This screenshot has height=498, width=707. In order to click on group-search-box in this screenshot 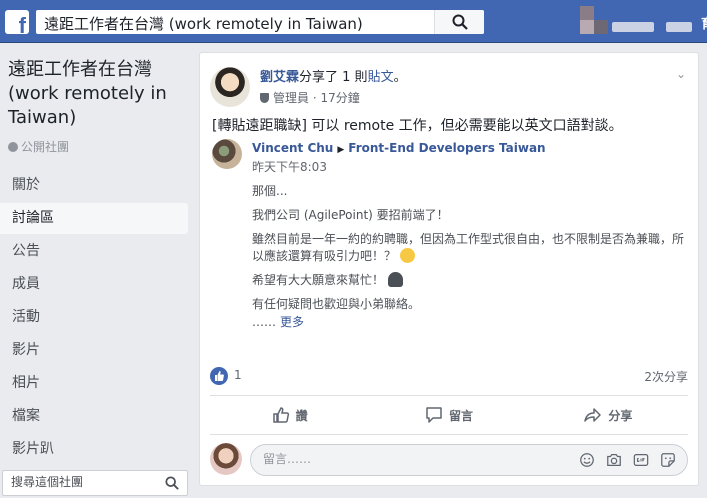, I will do `click(95, 483)`.